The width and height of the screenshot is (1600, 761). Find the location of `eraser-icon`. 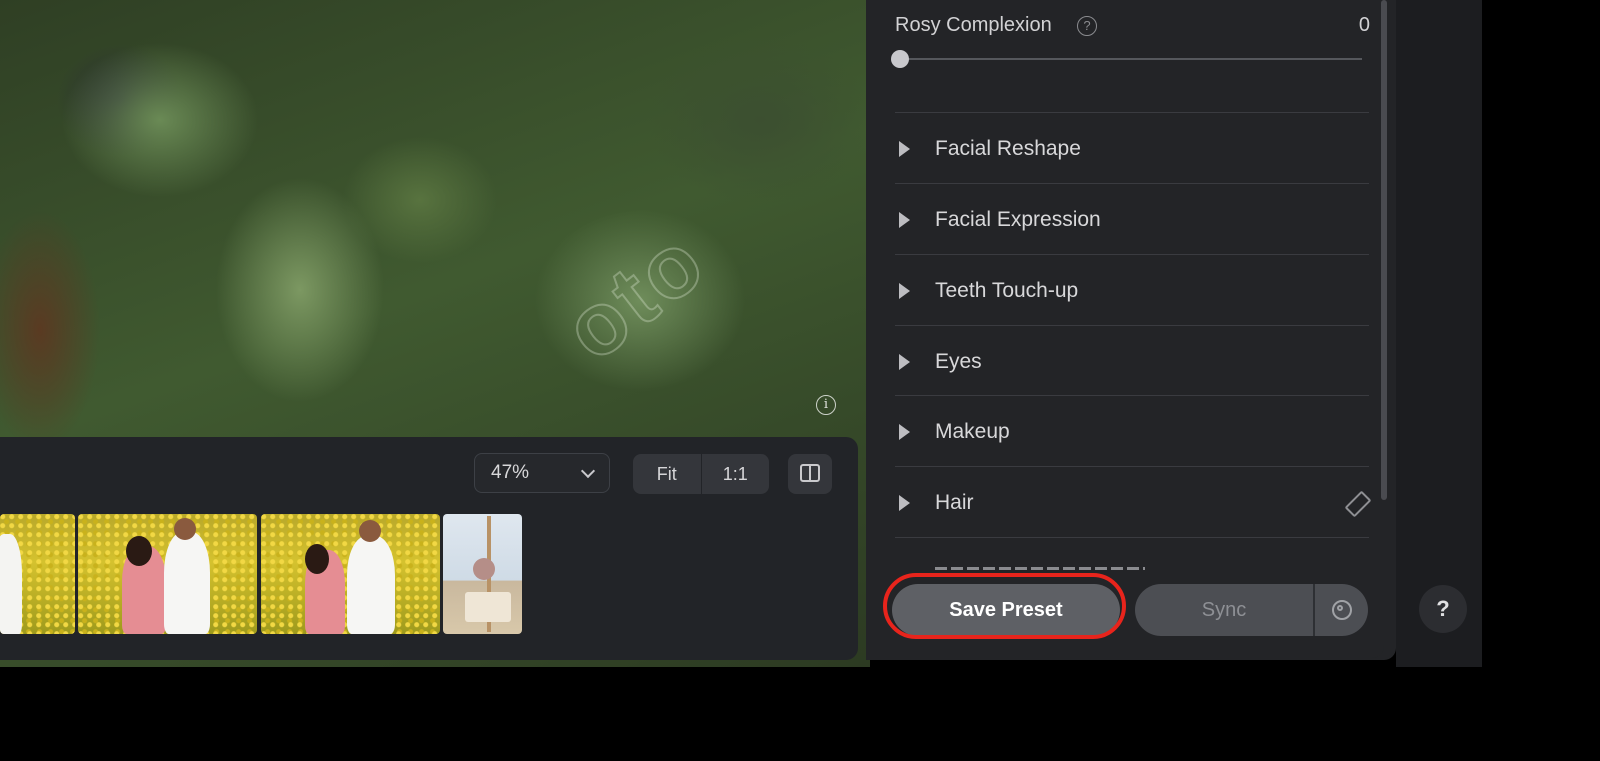

eraser-icon is located at coordinates (1354, 502).